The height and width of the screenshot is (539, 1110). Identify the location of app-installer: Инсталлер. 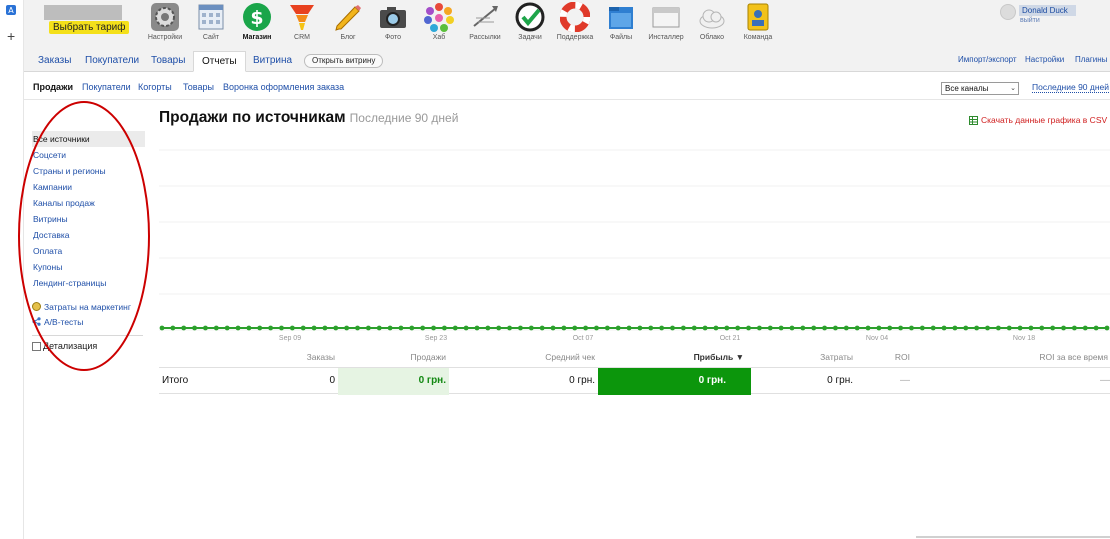
(666, 21).